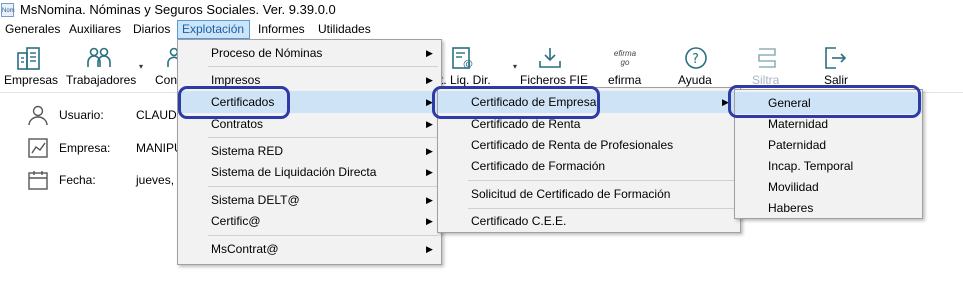 The width and height of the screenshot is (963, 286). I want to click on efirma-label: efirma, so click(625, 80).